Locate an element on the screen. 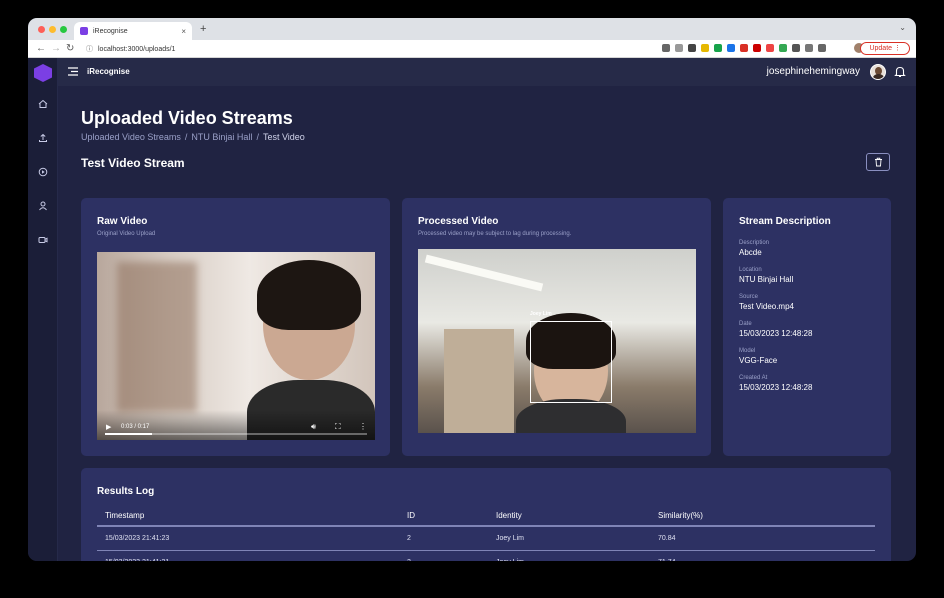 The image size is (944, 598). home-icon is located at coordinates (43, 104).